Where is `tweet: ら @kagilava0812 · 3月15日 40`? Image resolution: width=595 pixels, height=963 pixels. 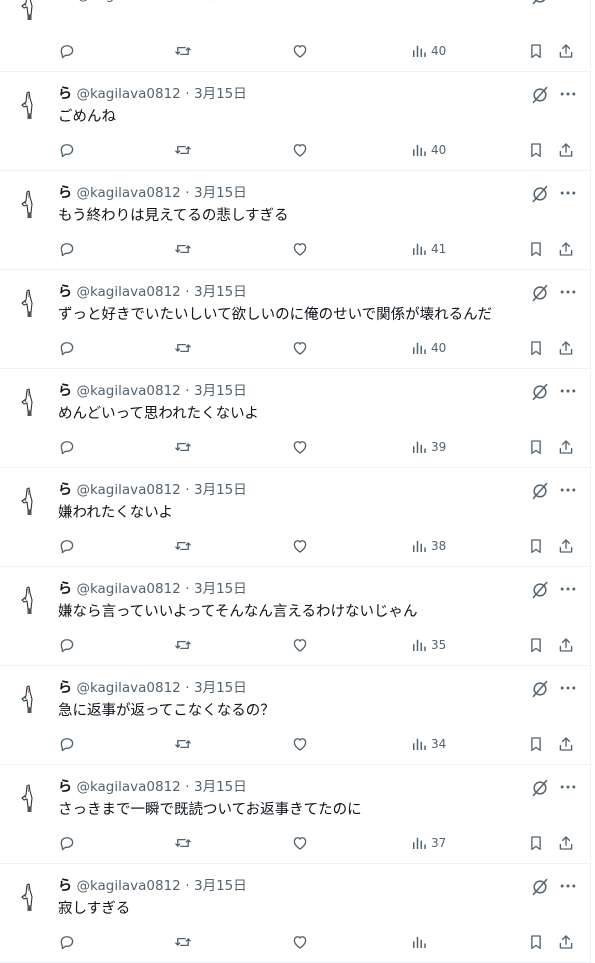
tweet: ら @kagilava0812 · 3月15日 40 is located at coordinates (295, 36).